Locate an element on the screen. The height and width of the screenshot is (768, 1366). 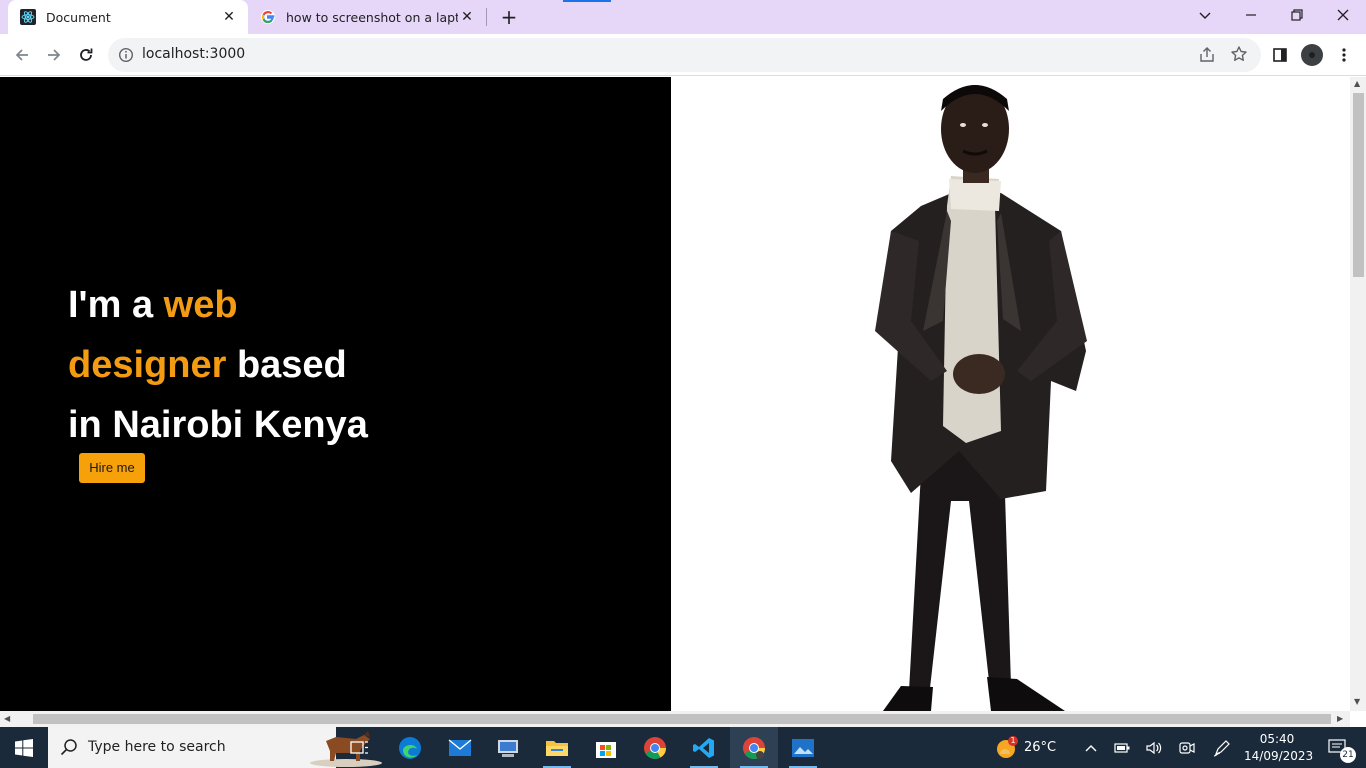
meet-now-icon is located at coordinates (1187, 747).